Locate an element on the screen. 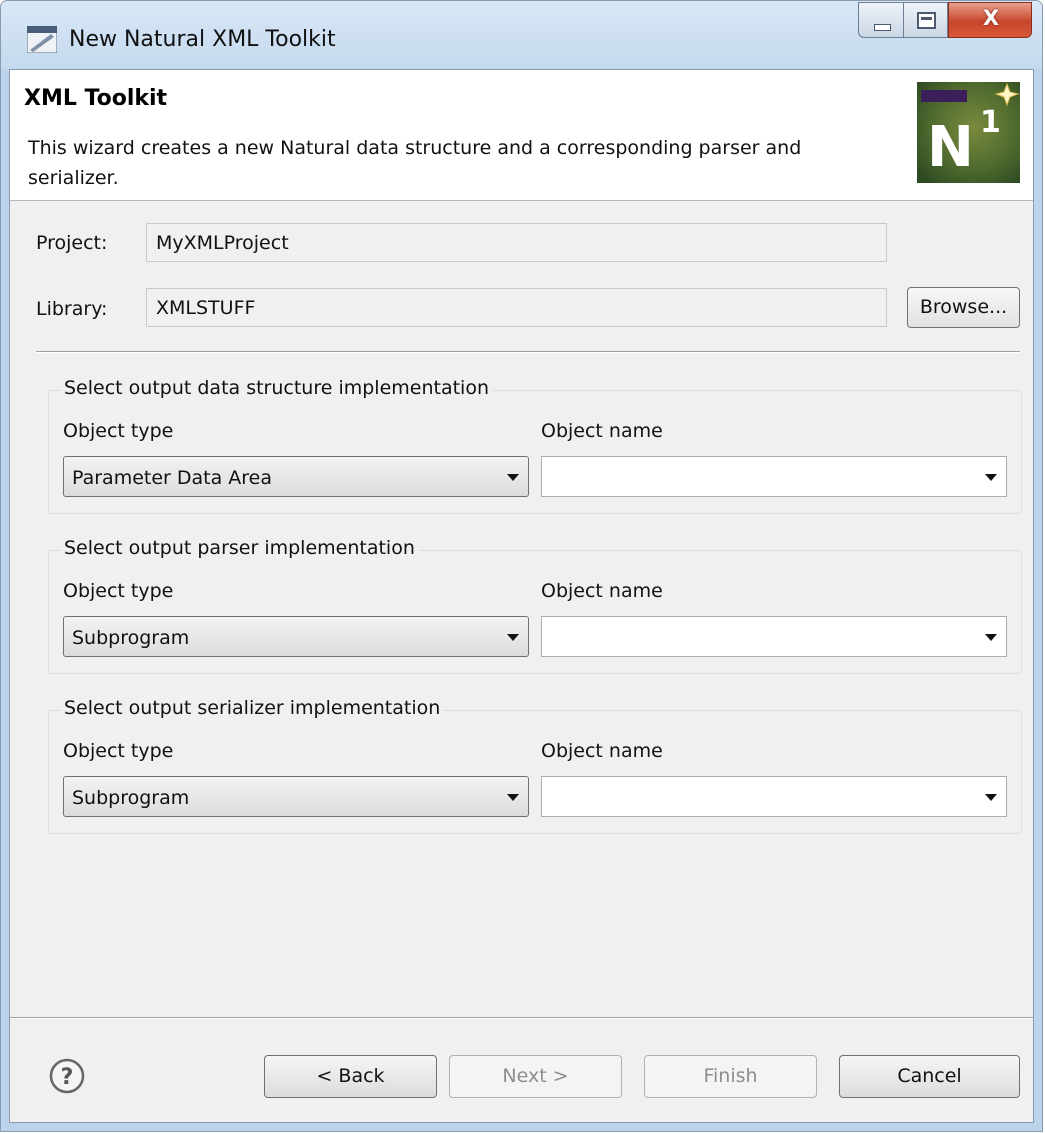 Image resolution: width=1045 pixels, height=1134 pixels. close-button: X is located at coordinates (990, 20).